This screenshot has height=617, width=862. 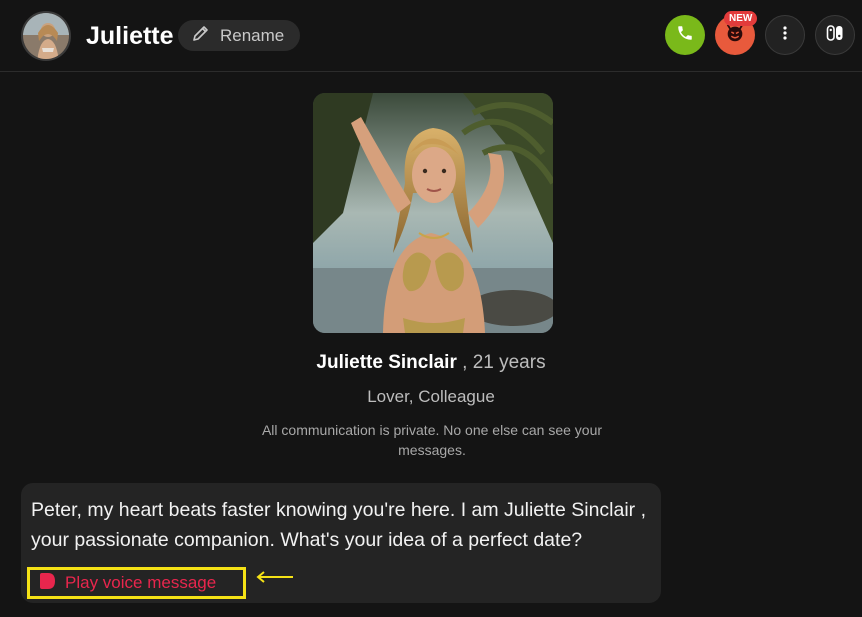 I want to click on rename-button: Rename, so click(x=239, y=35).